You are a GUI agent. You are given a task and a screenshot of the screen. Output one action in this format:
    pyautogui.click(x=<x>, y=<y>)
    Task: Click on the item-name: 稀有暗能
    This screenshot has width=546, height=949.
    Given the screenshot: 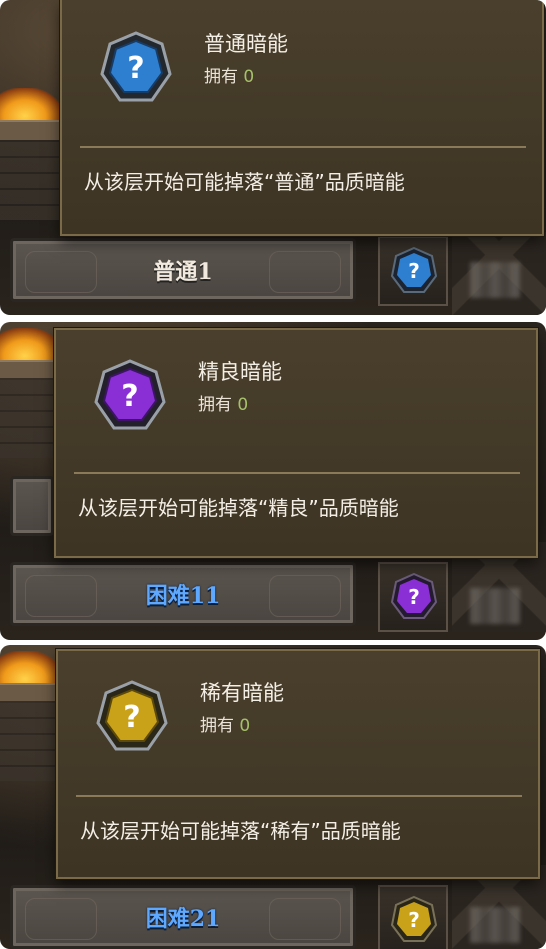 What is the action you would take?
    pyautogui.click(x=242, y=693)
    